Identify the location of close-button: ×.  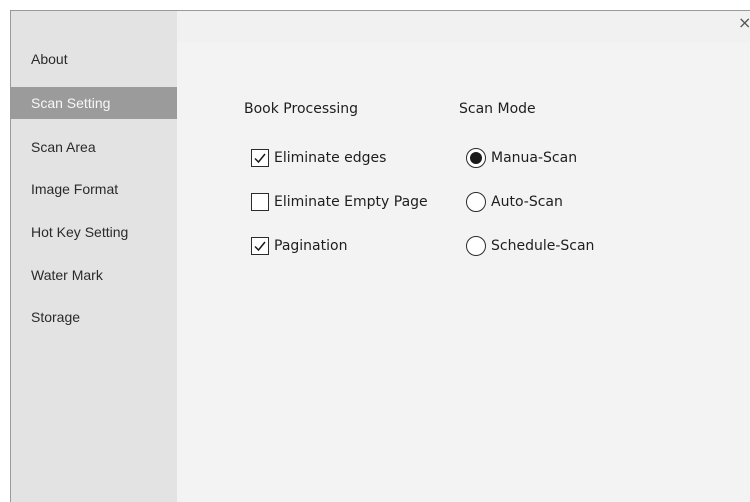
(744, 23).